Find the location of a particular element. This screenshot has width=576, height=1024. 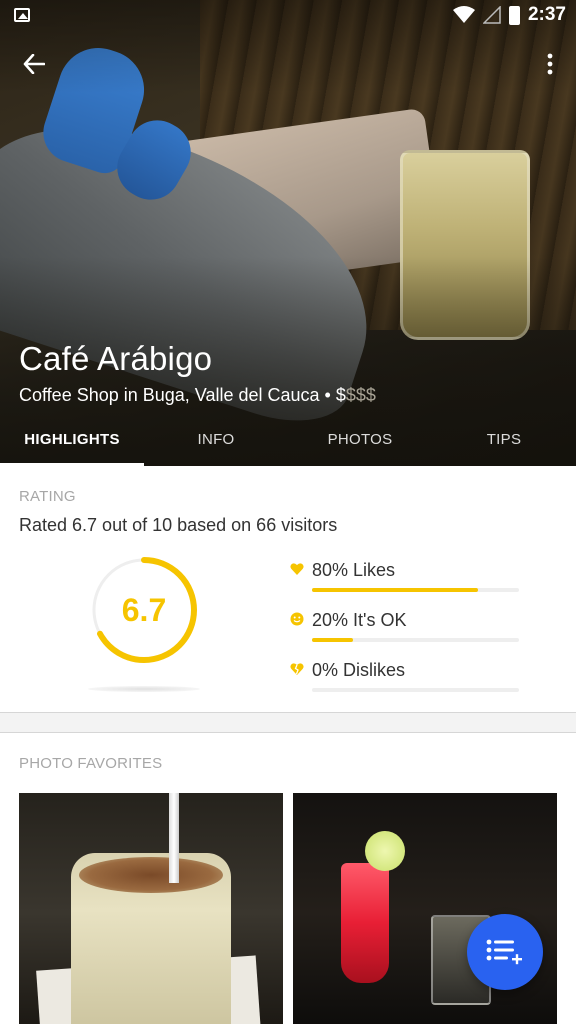

tab-info: INFO is located at coordinates (216, 439).